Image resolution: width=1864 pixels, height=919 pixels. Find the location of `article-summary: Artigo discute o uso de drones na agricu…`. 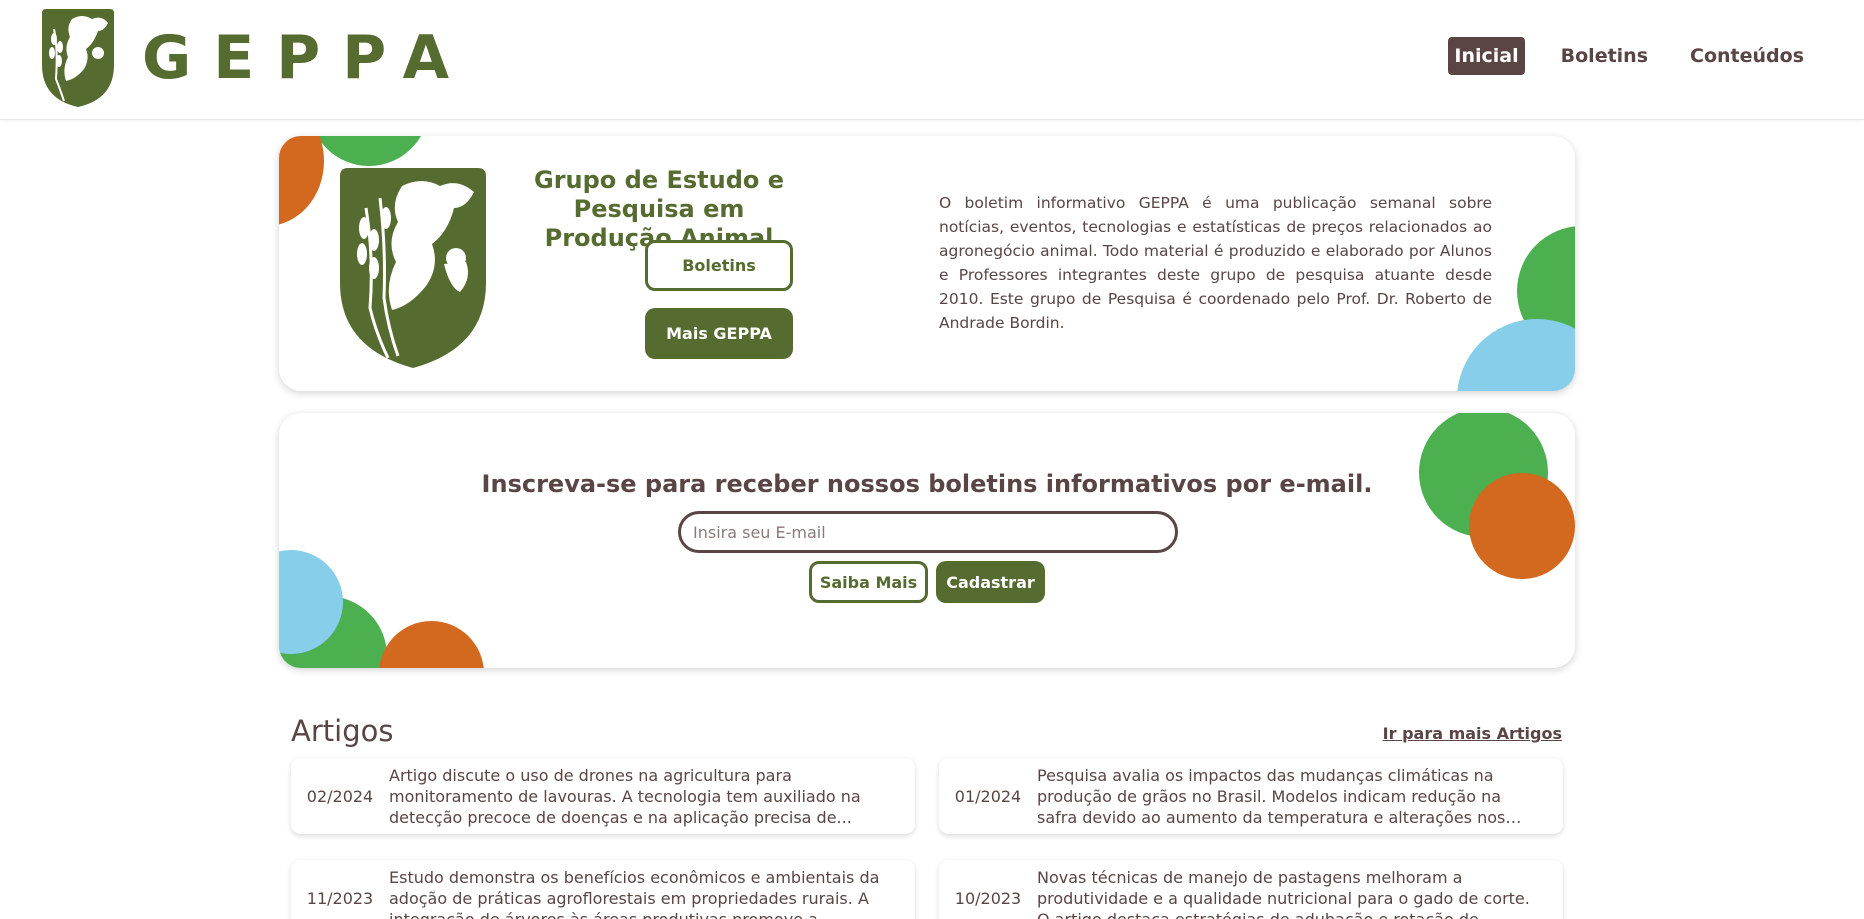

article-summary: Artigo discute o uso de drones na agricu… is located at coordinates (625, 796).